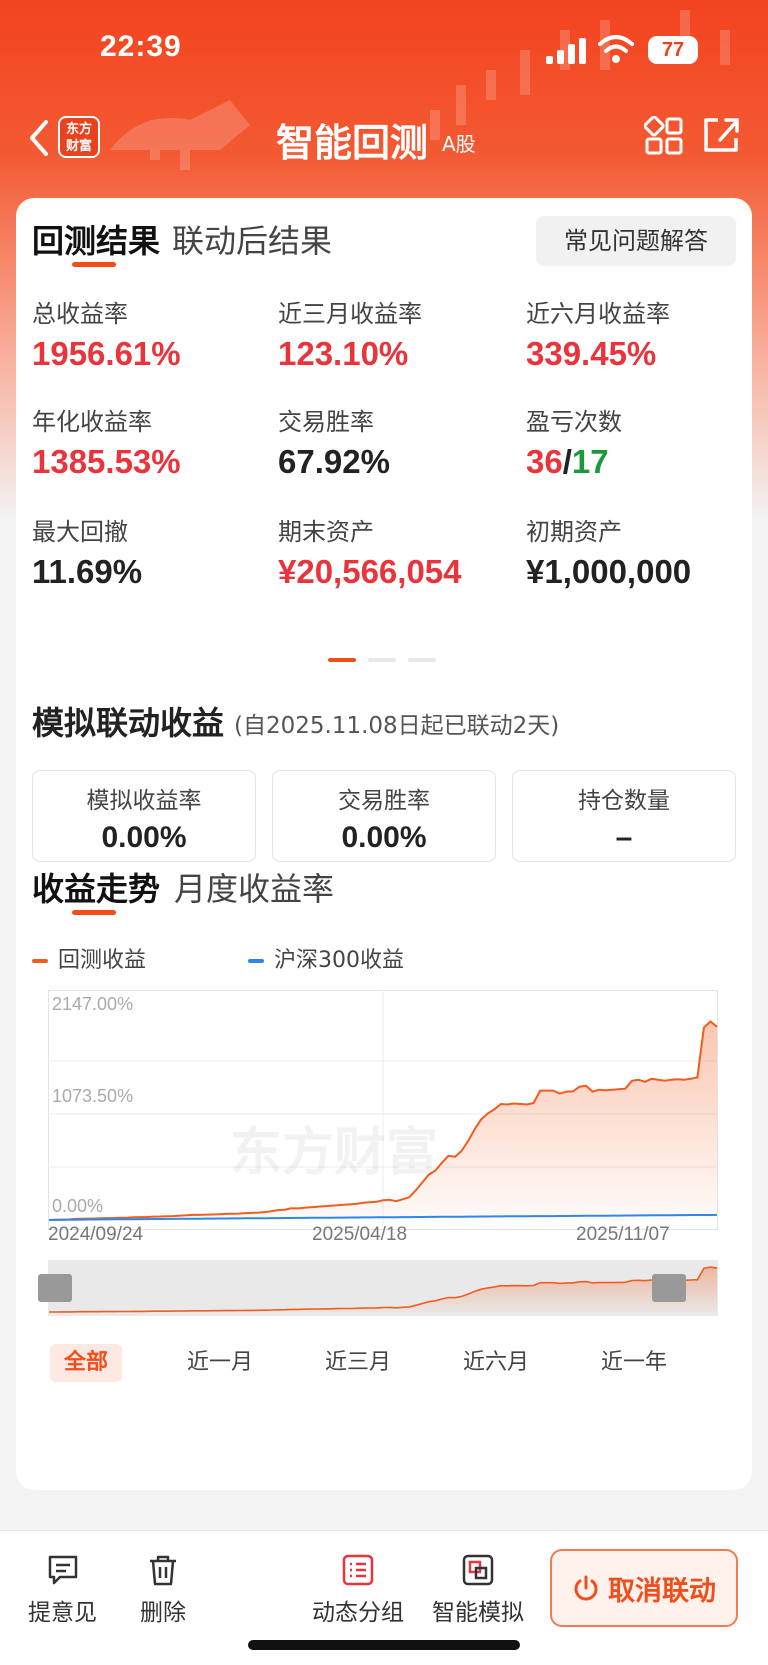  Describe the element at coordinates (220, 1363) in the screenshot. I see `period-1m: 近一月` at that location.